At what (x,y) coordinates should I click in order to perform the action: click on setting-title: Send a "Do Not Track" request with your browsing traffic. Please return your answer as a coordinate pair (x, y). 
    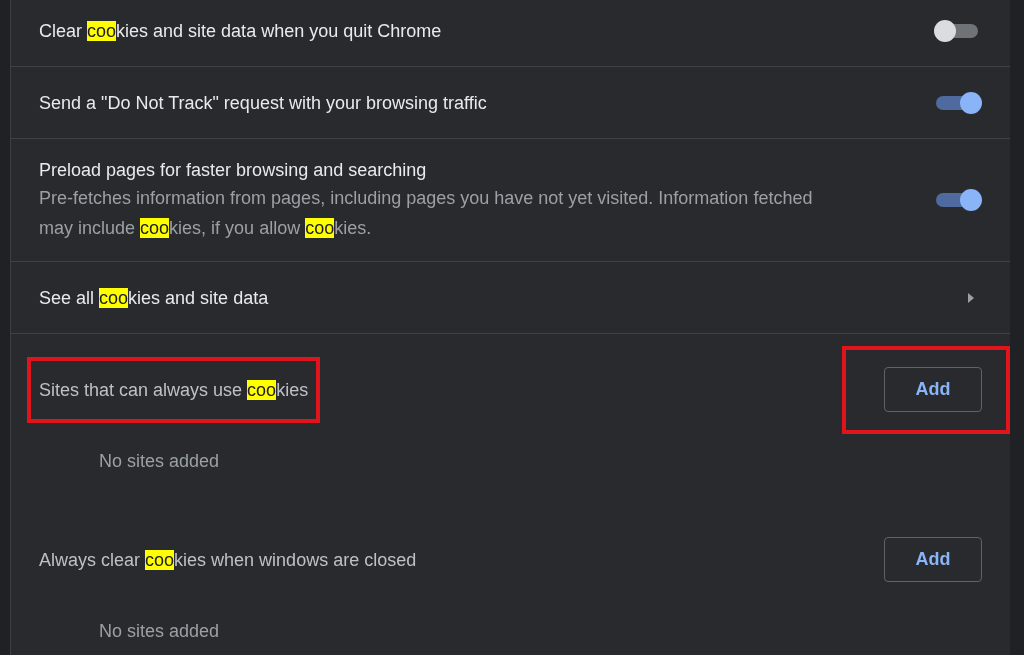
    Looking at the image, I should click on (263, 103).